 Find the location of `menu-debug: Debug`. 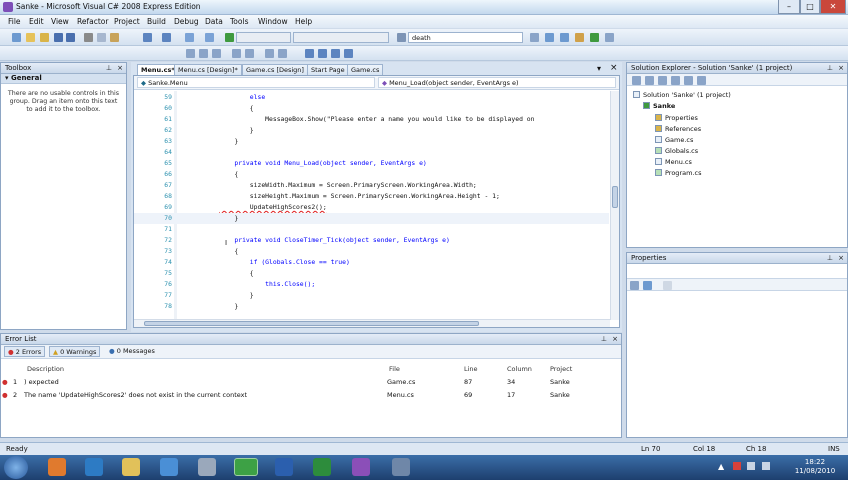

menu-debug: Debug is located at coordinates (186, 21).